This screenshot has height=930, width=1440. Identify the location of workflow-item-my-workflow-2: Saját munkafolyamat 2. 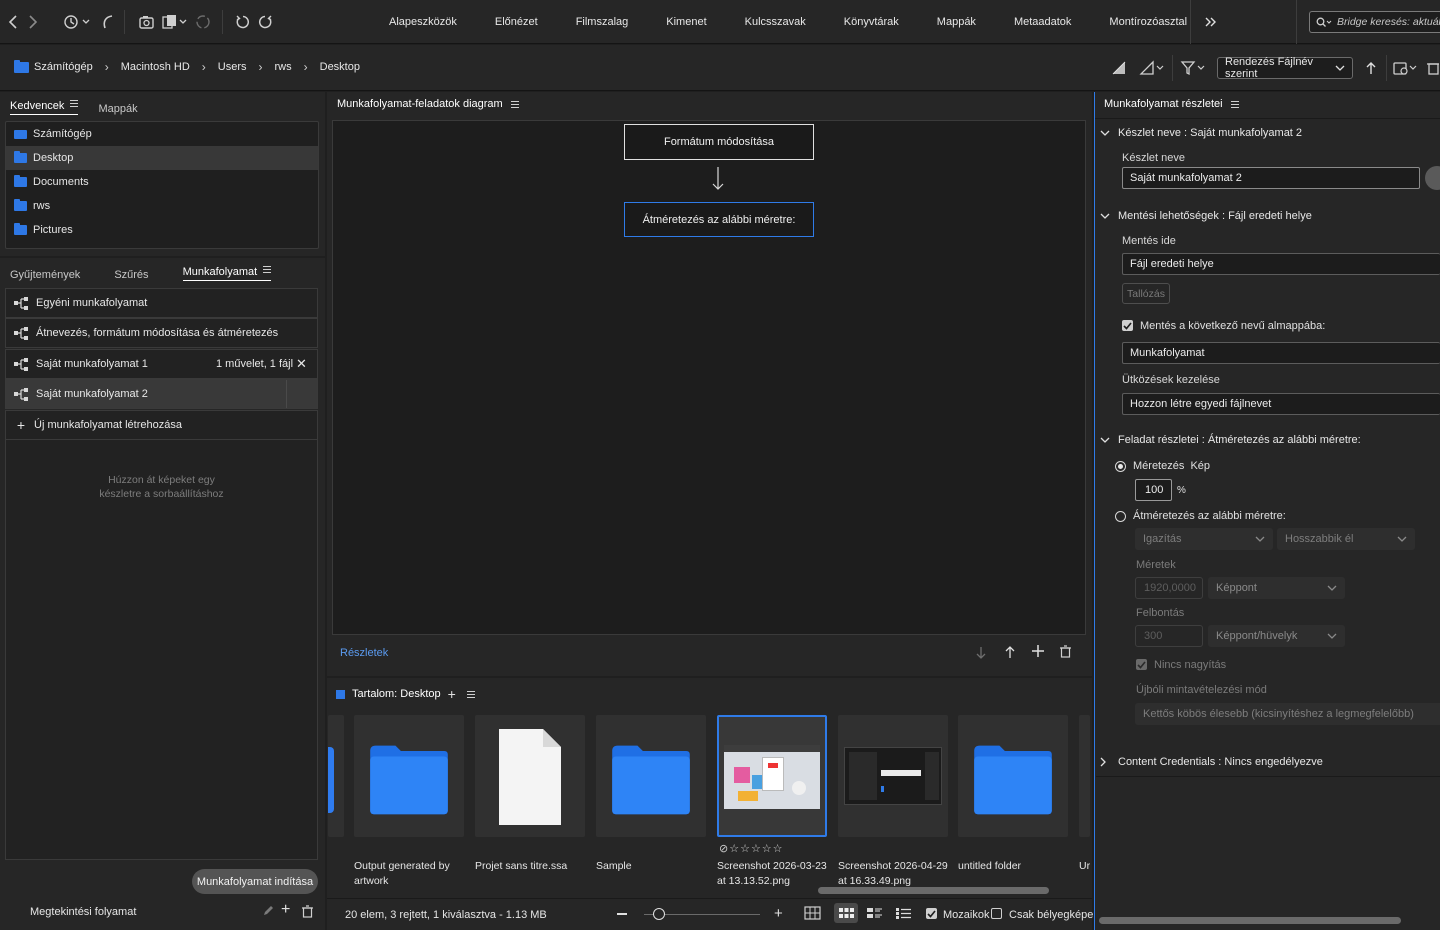
(161, 394).